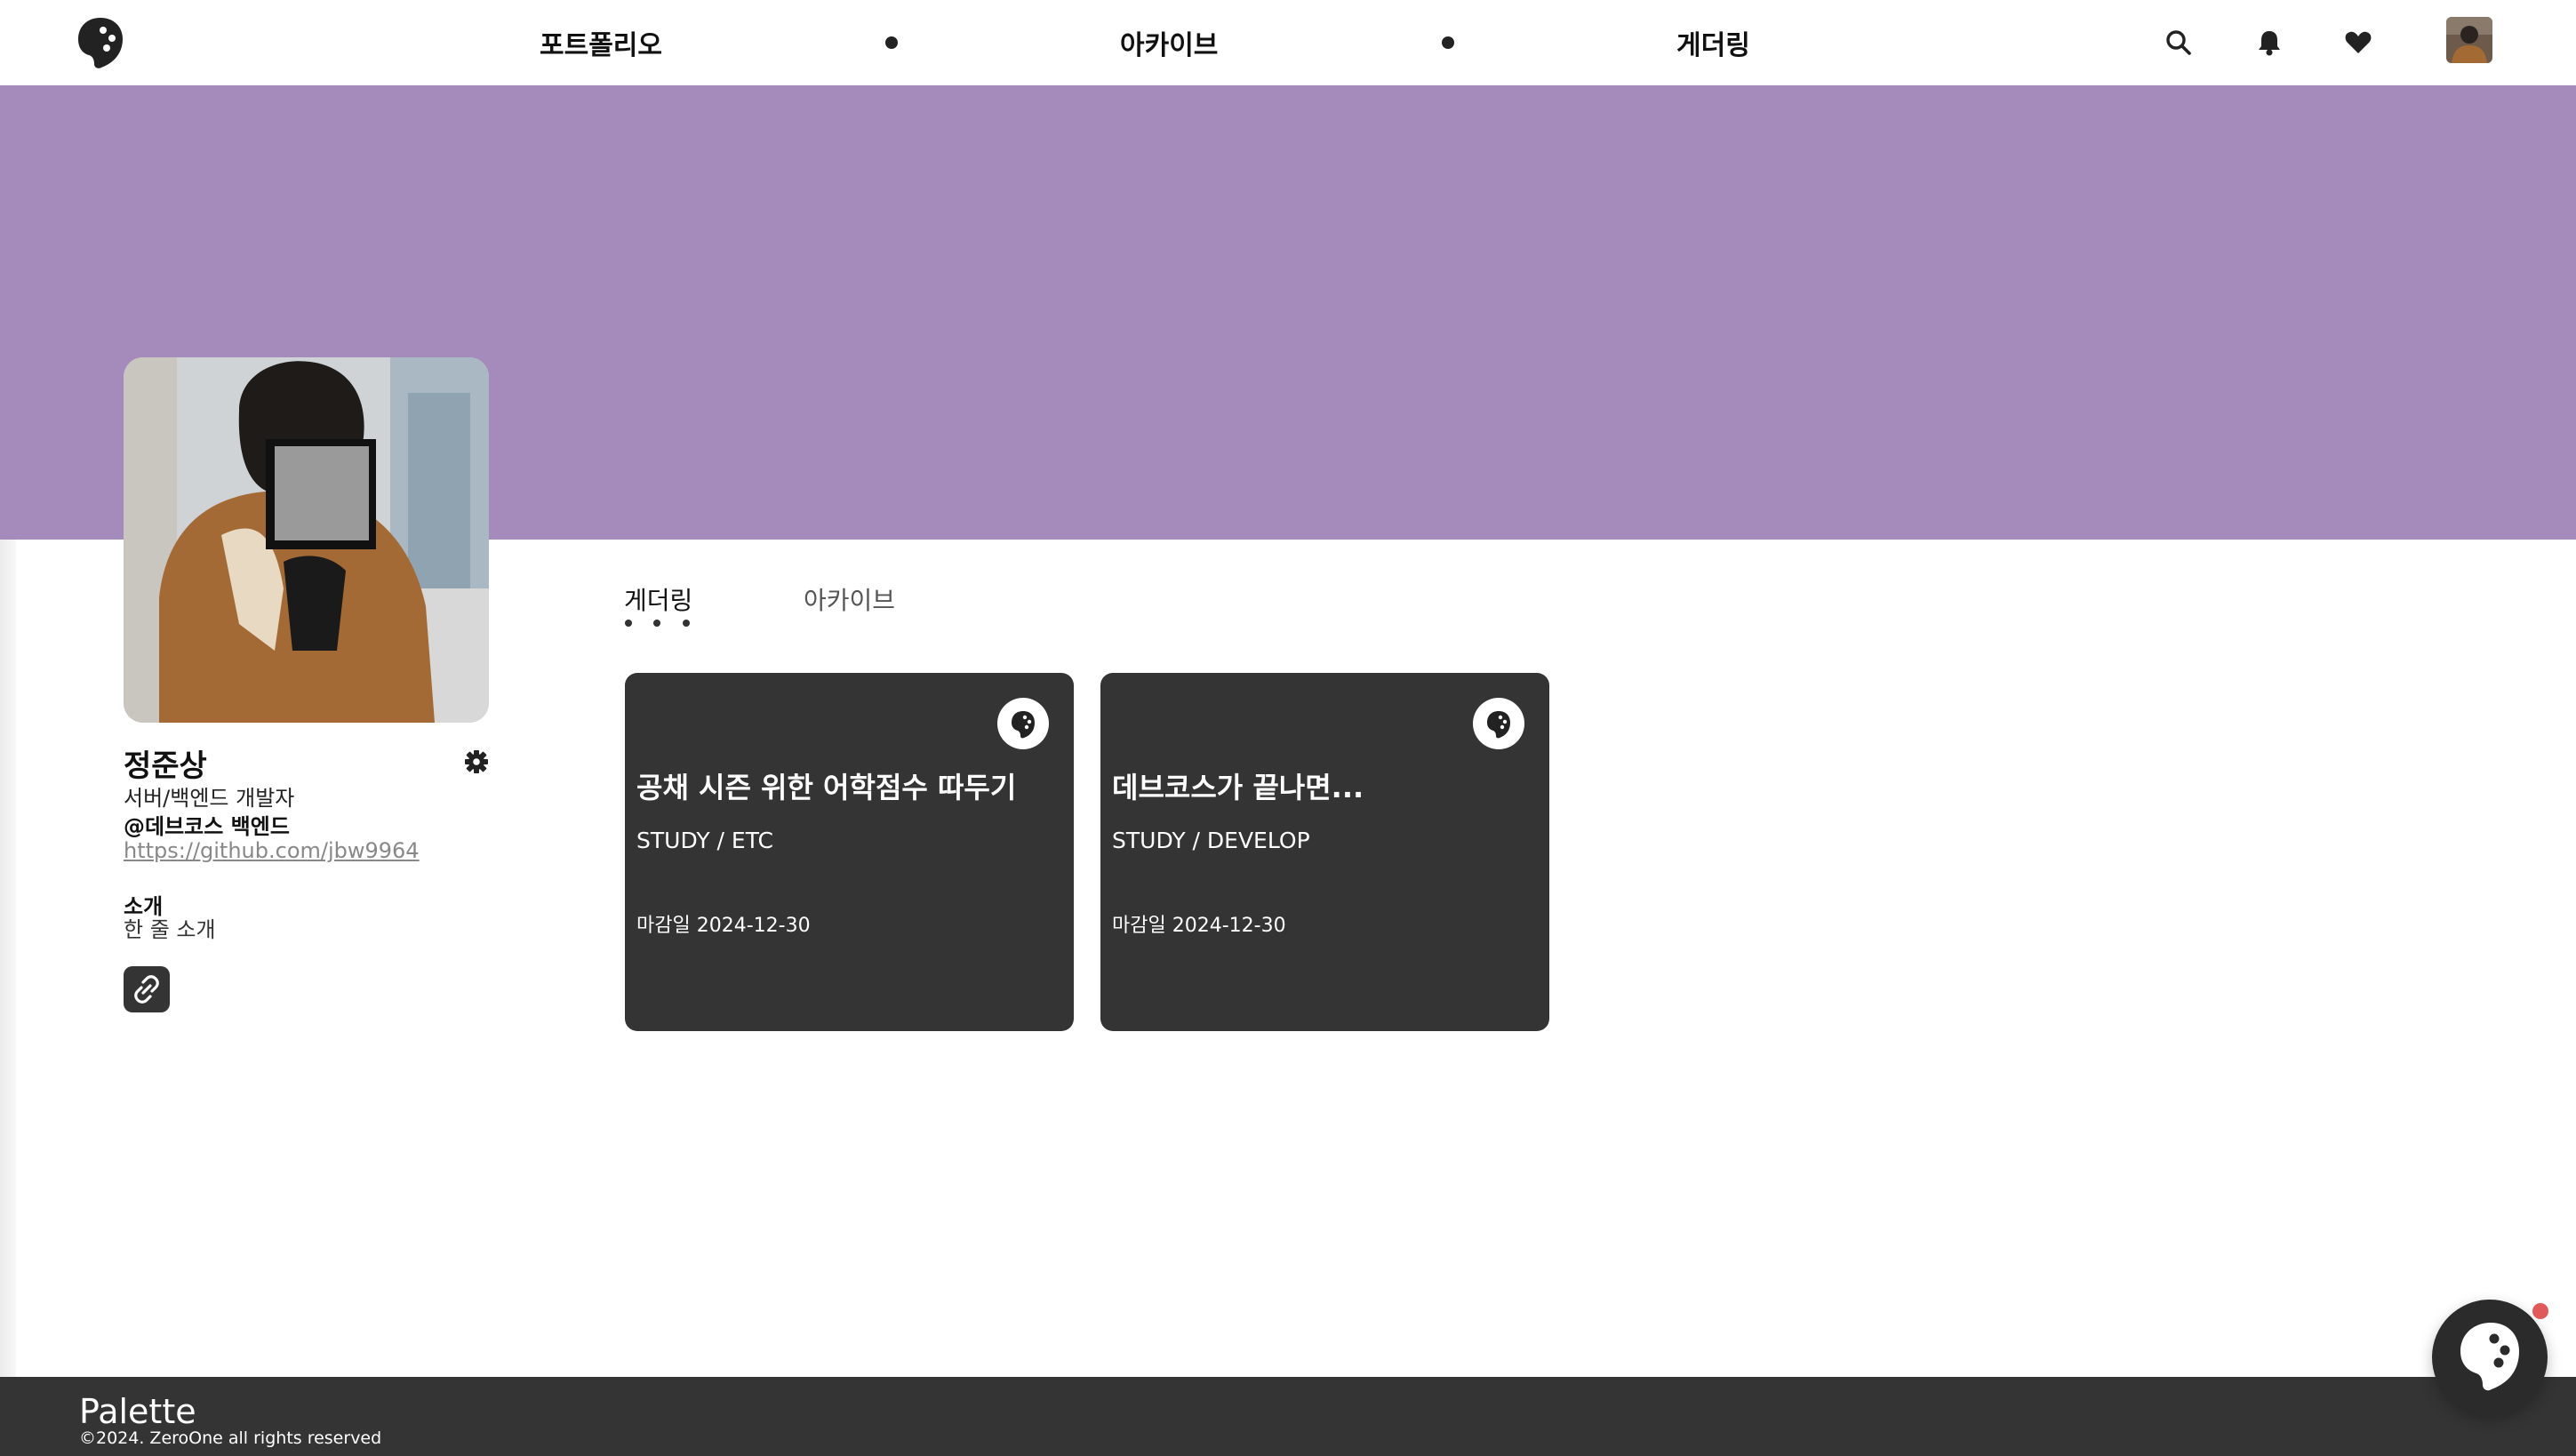 The height and width of the screenshot is (1456, 2576). What do you see at coordinates (476, 761) in the screenshot?
I see `gear-icon` at bounding box center [476, 761].